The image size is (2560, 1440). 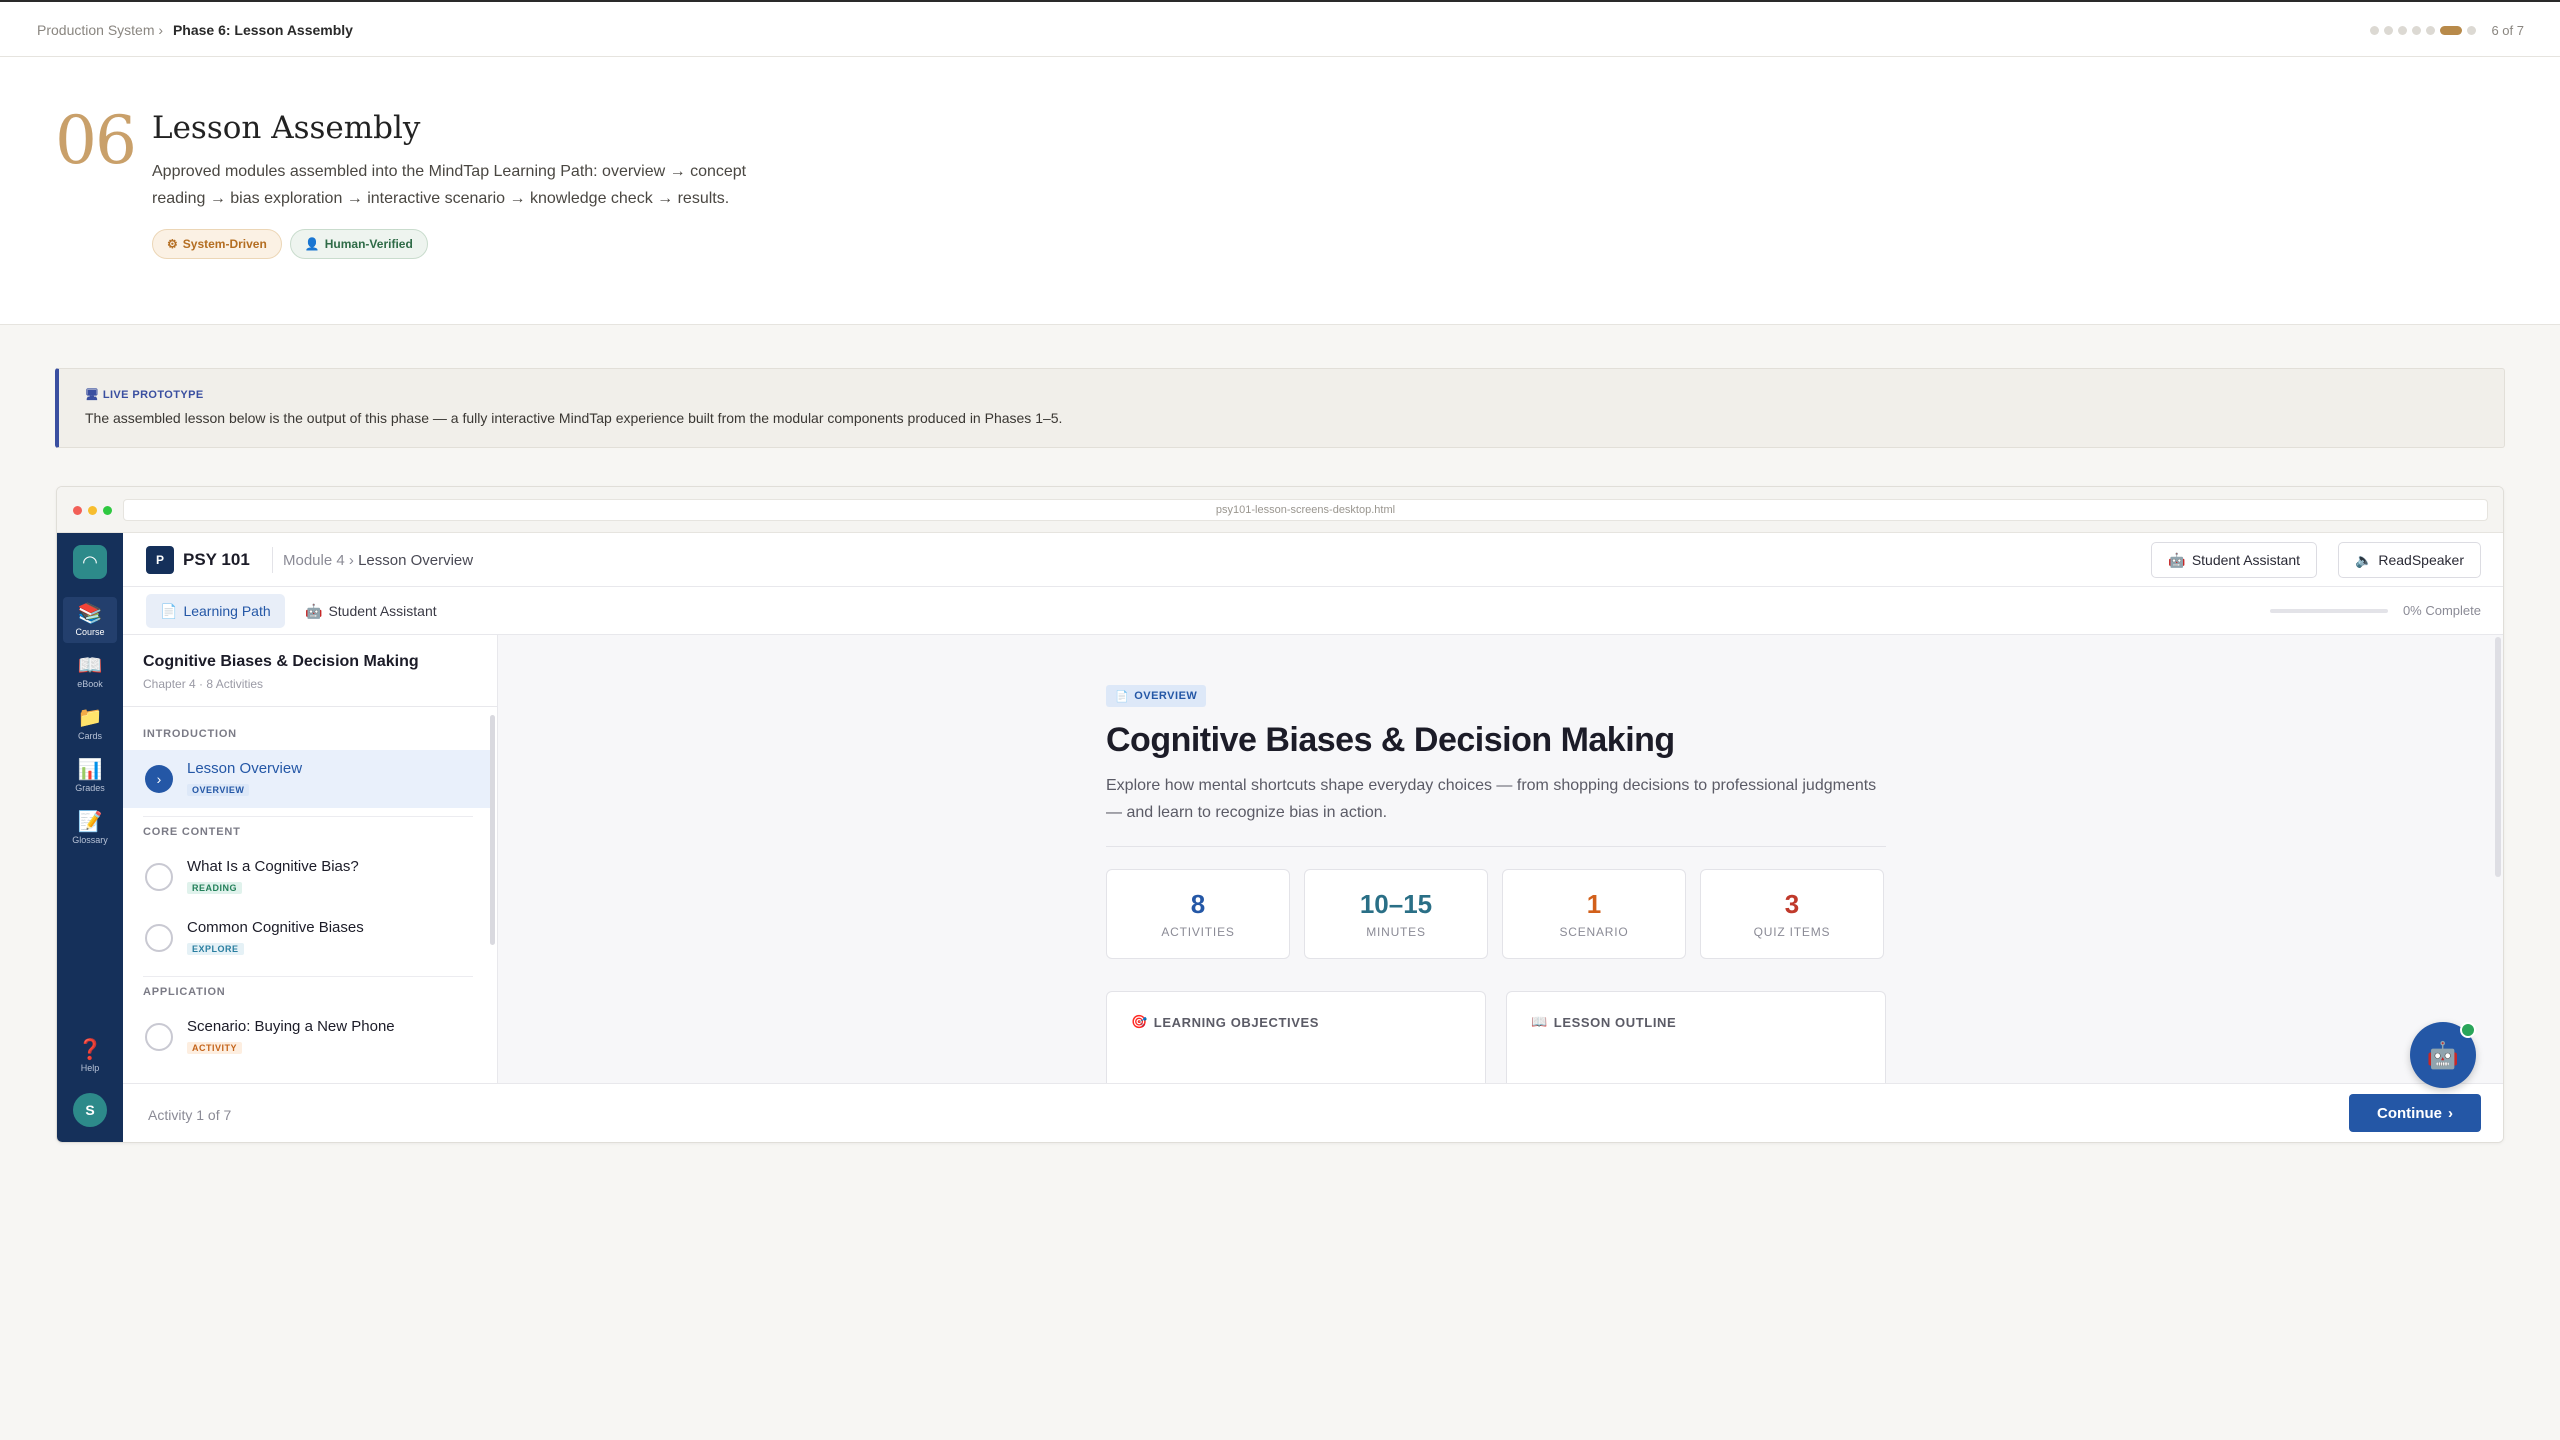 I want to click on help-icon: ❓, so click(x=90, y=1050).